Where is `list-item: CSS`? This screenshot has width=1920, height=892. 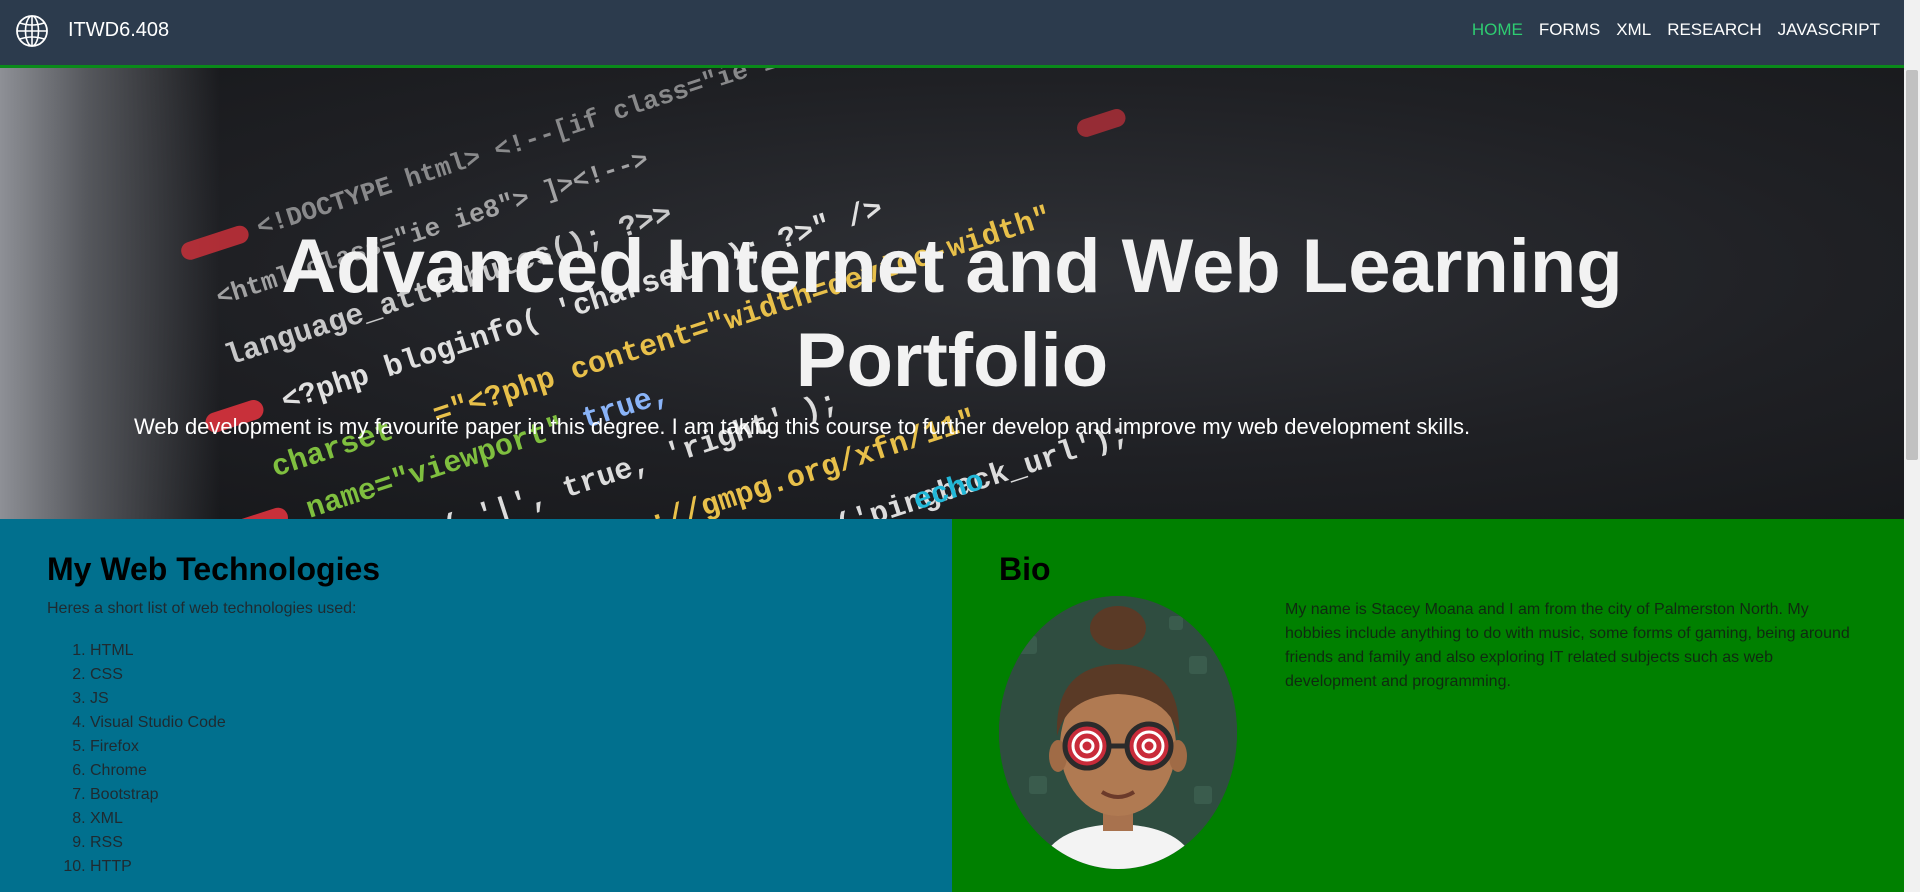 list-item: CSS is located at coordinates (158, 675).